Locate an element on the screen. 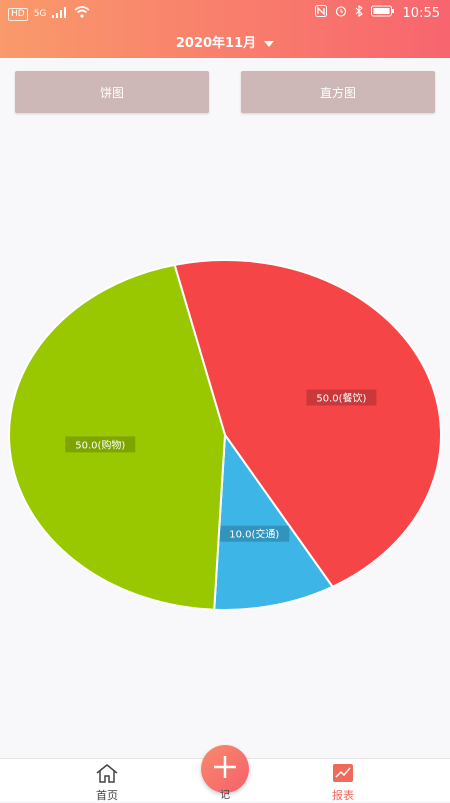 This screenshot has width=450, height=803. slice-label-1: 10.0(交通) is located at coordinates (254, 534).